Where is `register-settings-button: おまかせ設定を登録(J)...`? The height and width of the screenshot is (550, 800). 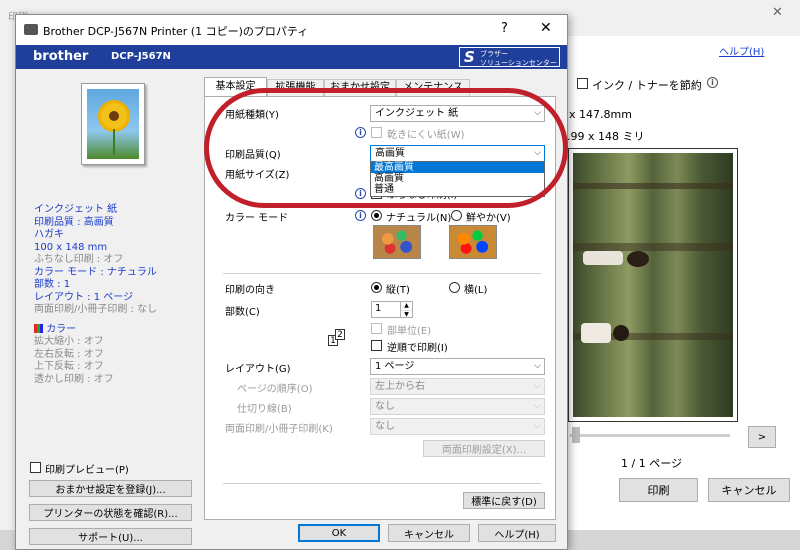 register-settings-button: おまかせ設定を登録(J)... is located at coordinates (110, 488).